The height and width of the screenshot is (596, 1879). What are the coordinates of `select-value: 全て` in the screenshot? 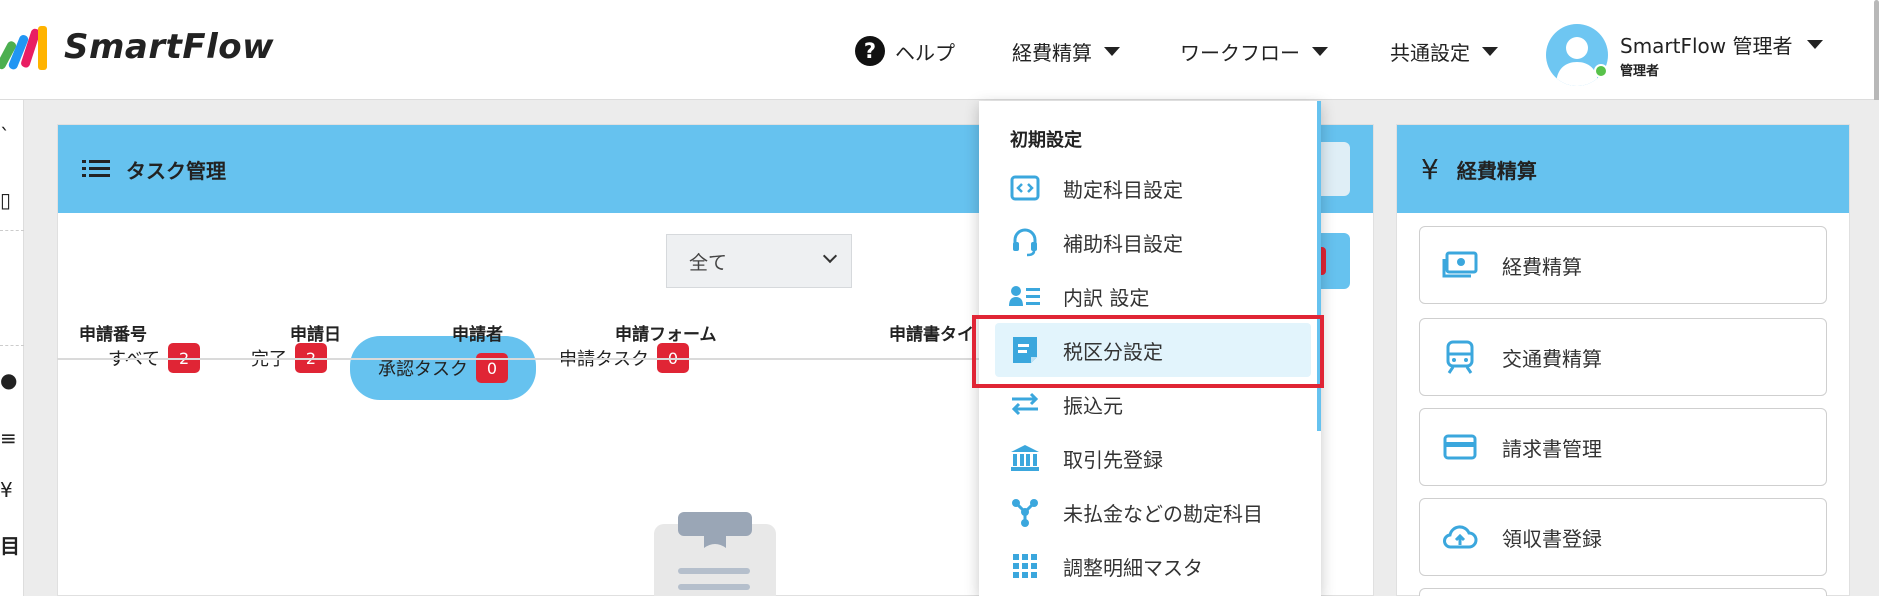 It's located at (708, 262).